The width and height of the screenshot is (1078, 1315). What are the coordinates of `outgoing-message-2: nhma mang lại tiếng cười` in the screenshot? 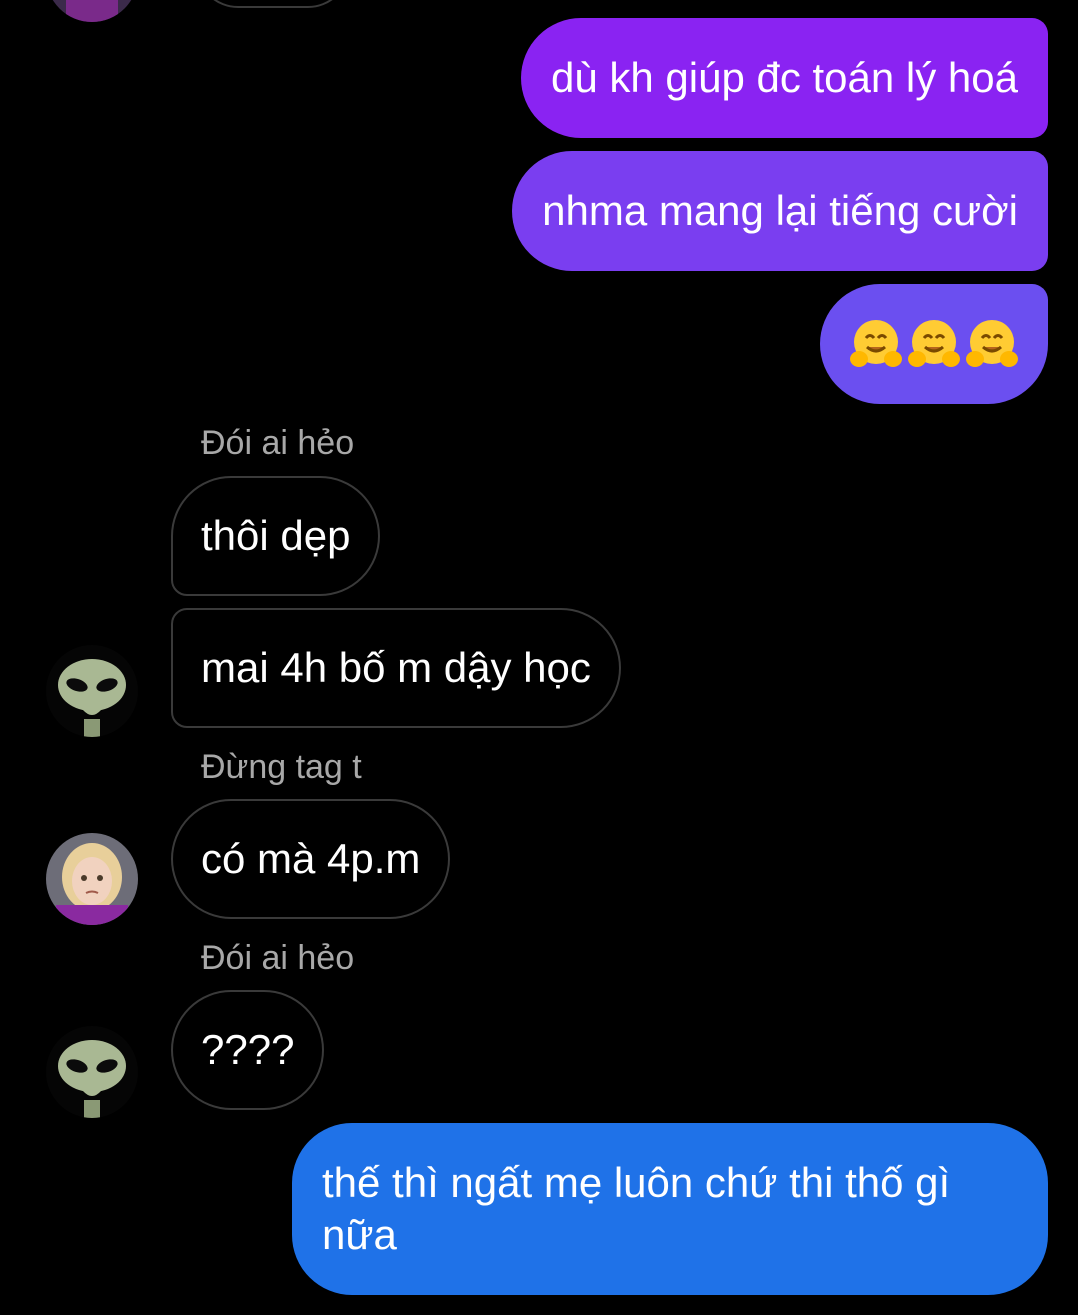 It's located at (780, 211).